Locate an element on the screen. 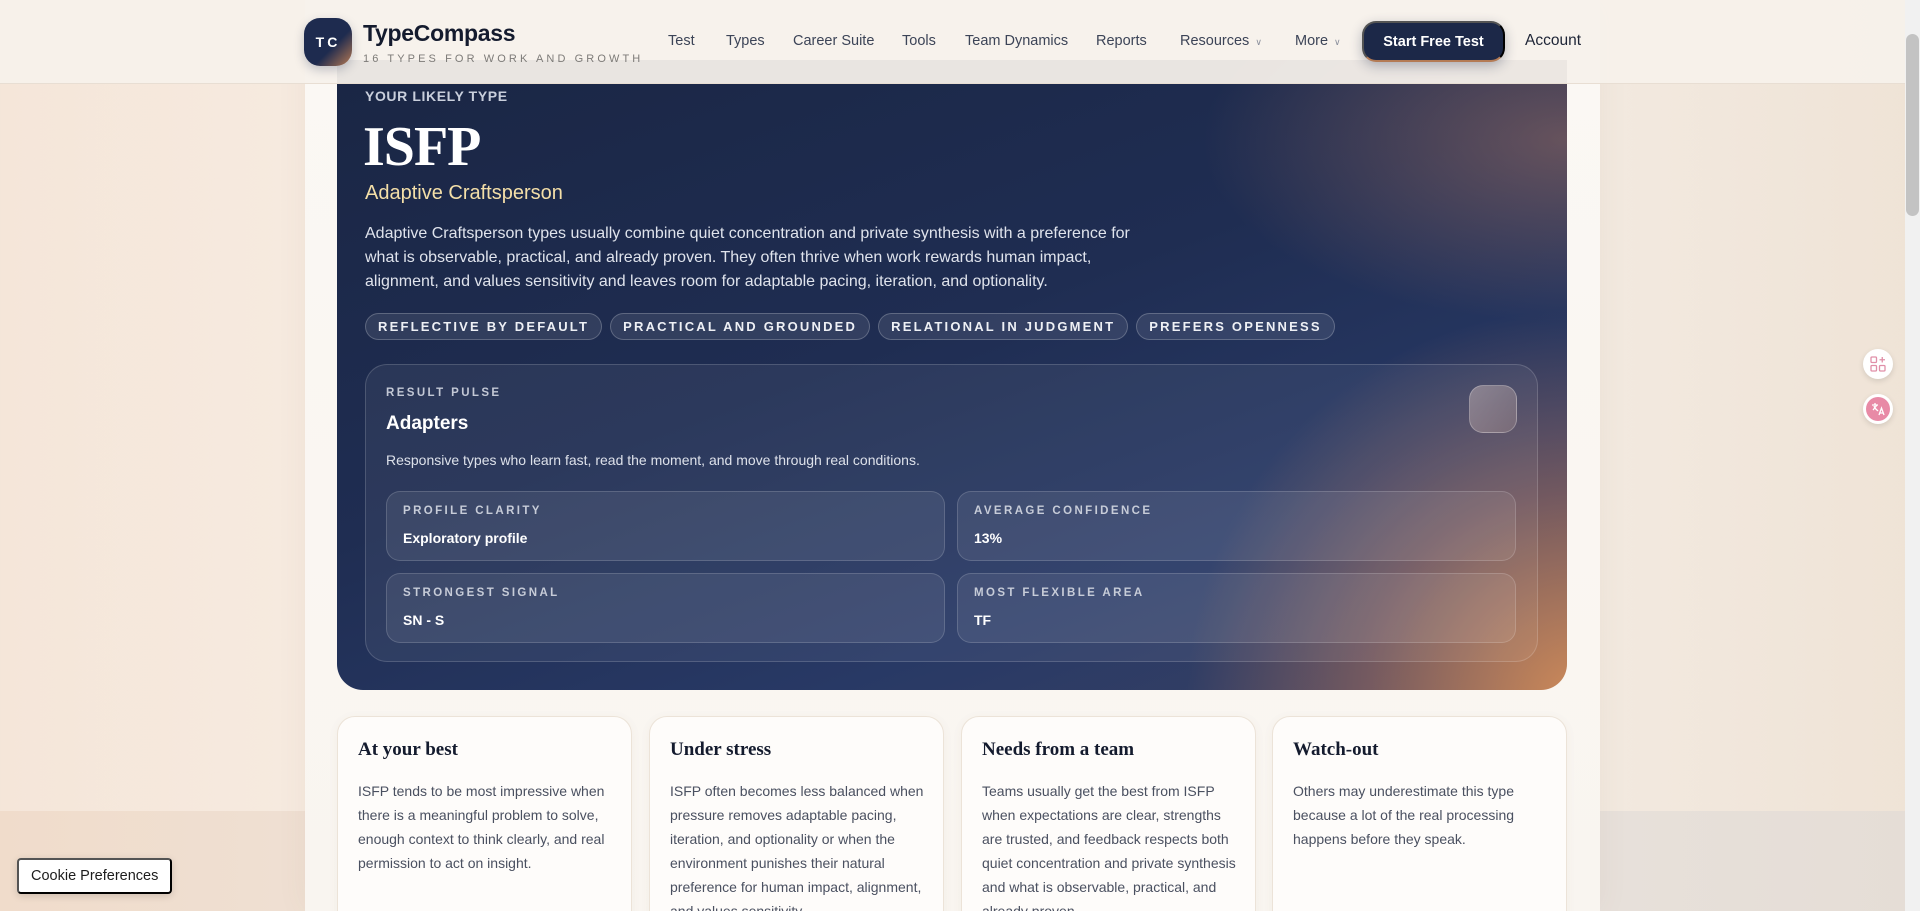  stat-label: AVERAGE CONFIDENCE is located at coordinates (1063, 511).